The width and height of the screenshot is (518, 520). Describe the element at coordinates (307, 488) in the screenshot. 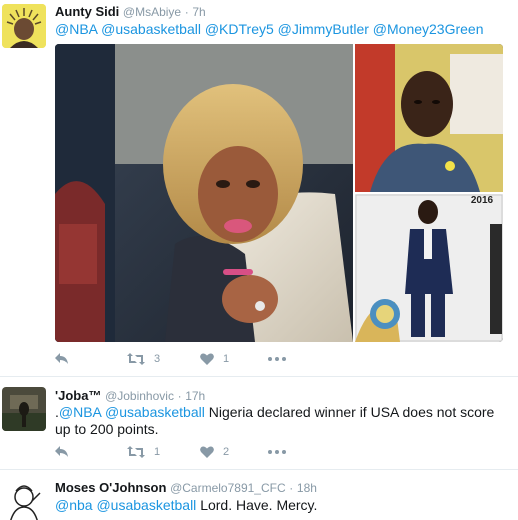

I see `timestamp: 18h` at that location.